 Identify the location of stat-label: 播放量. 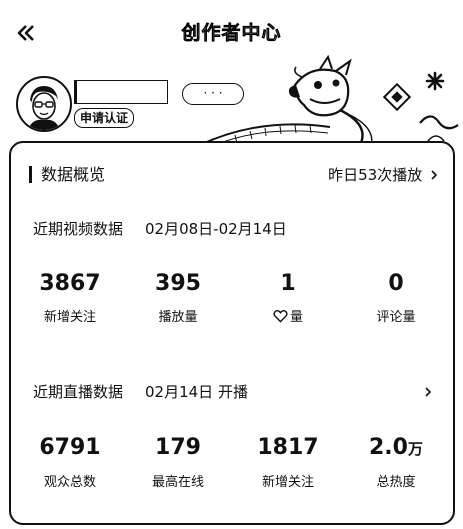
(178, 317).